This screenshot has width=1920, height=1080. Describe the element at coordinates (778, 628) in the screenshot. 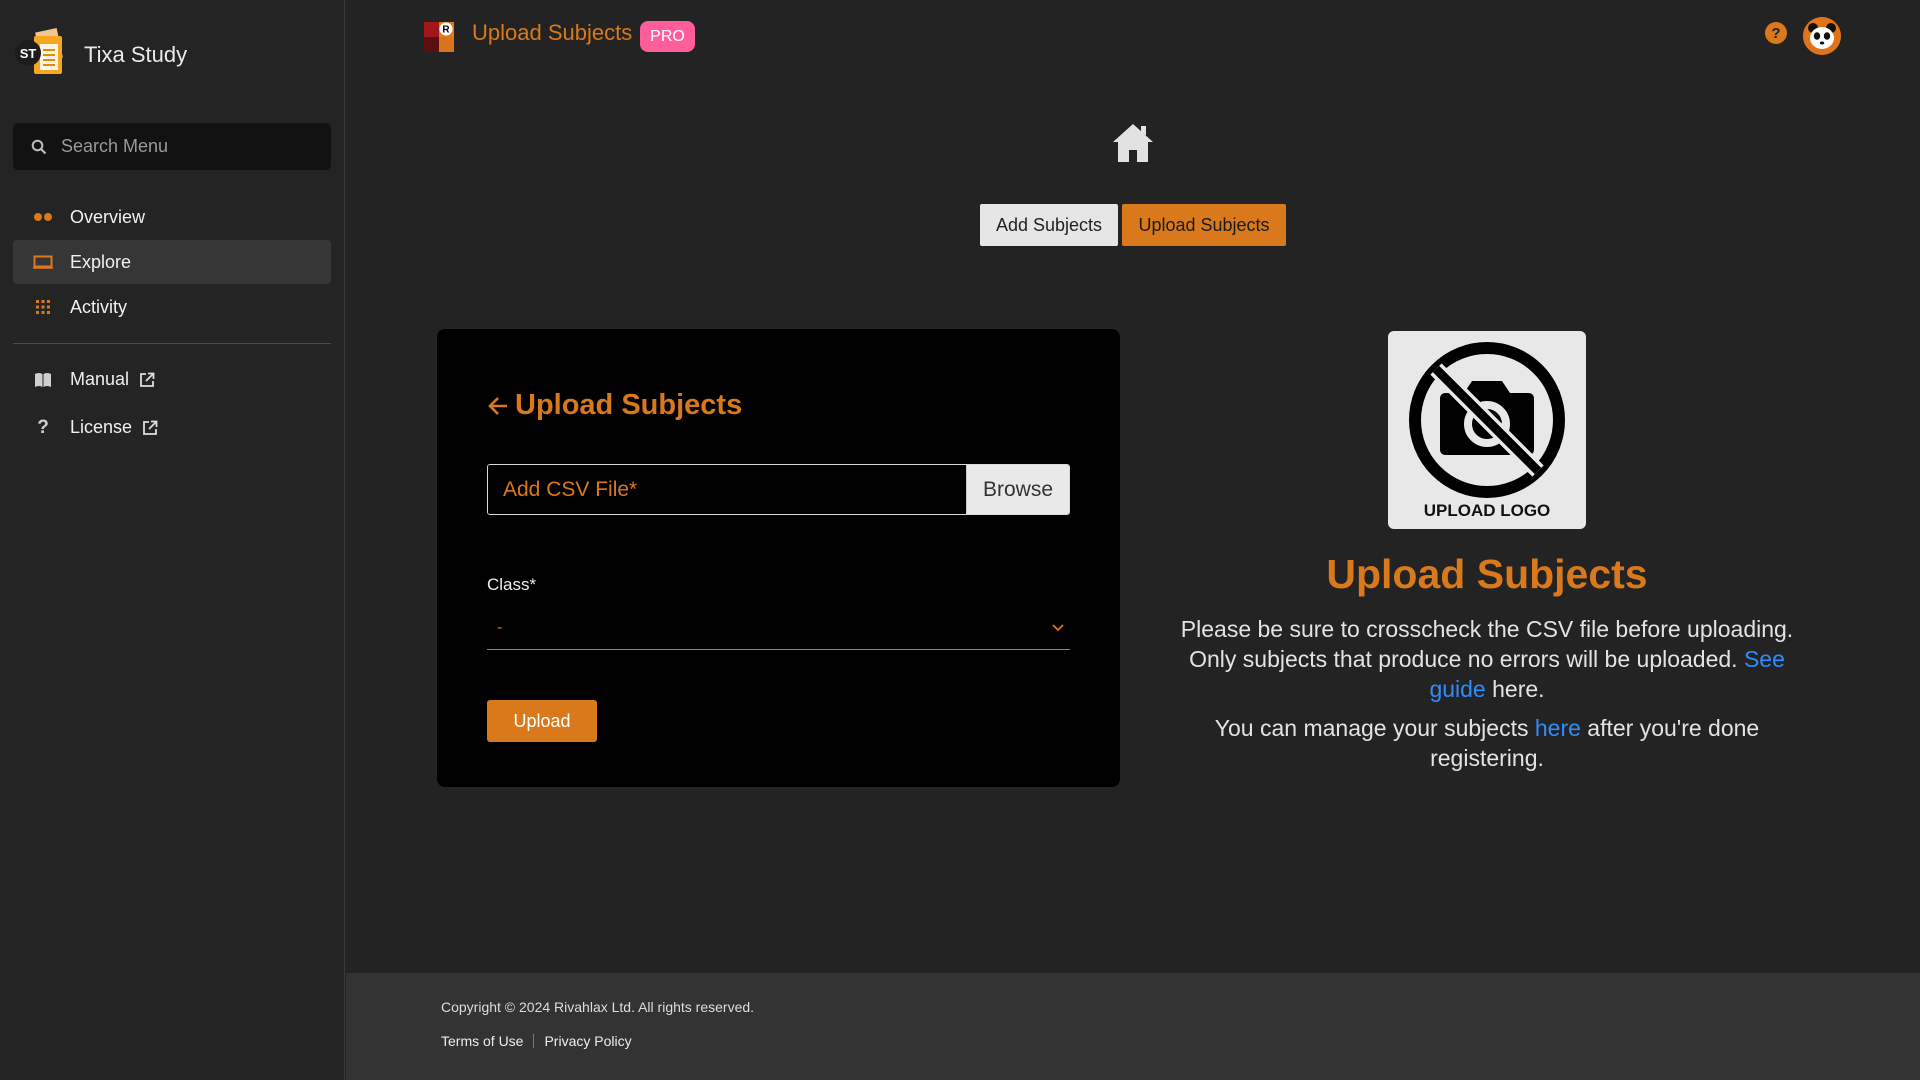

I see `class-select: -` at that location.